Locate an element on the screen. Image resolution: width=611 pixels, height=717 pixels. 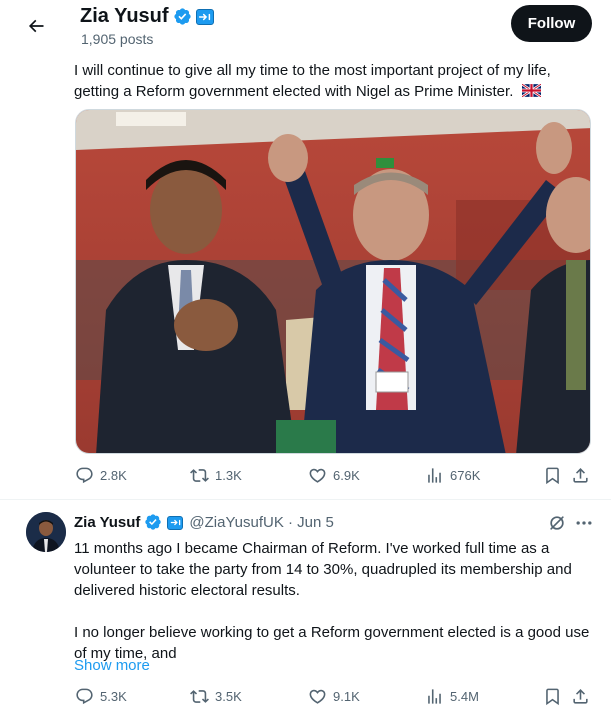
grok-button is located at coordinates (557, 523).